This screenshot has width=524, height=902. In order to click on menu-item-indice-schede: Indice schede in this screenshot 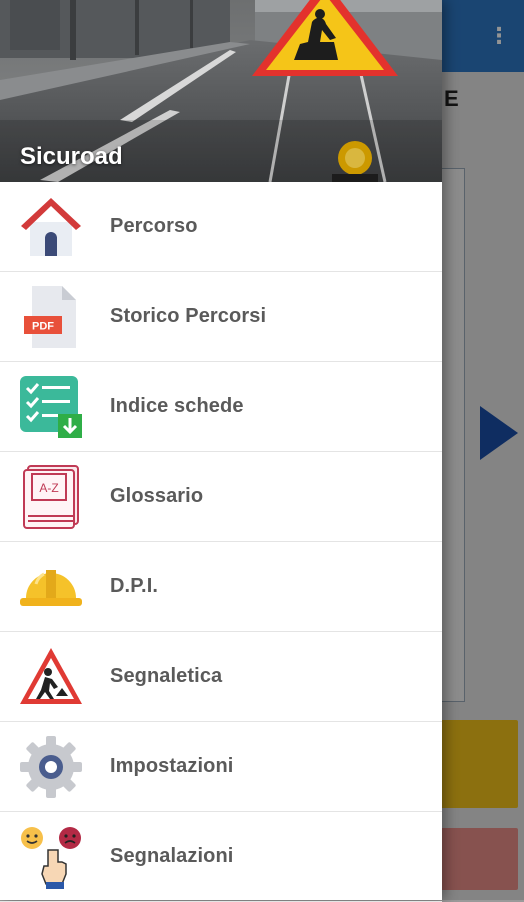, I will do `click(221, 407)`.